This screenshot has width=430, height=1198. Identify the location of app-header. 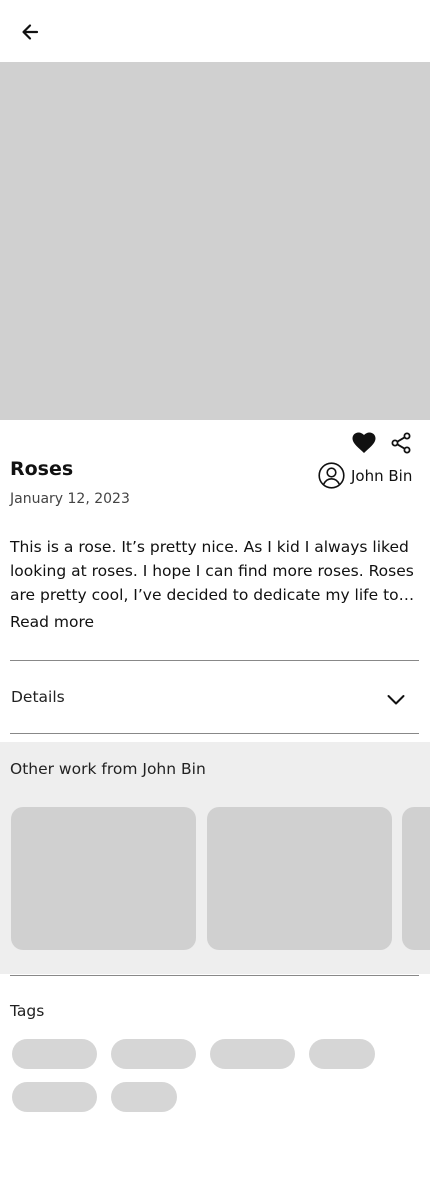
(215, 31).